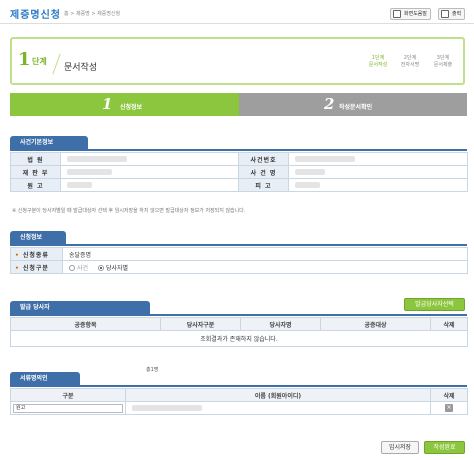  I want to click on col-party-type: 당사자구분, so click(200, 324).